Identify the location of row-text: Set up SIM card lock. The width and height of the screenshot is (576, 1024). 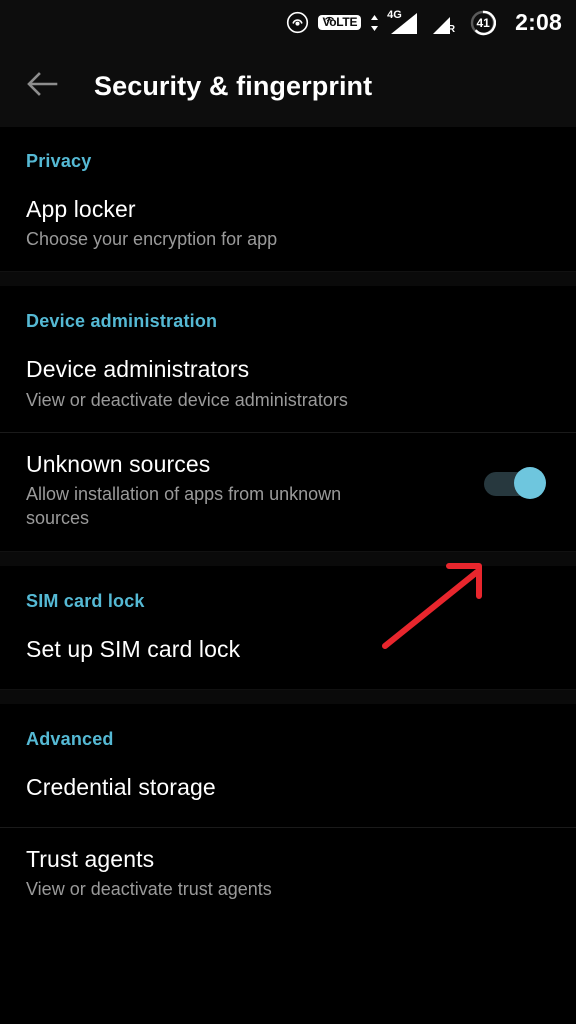
(288, 649).